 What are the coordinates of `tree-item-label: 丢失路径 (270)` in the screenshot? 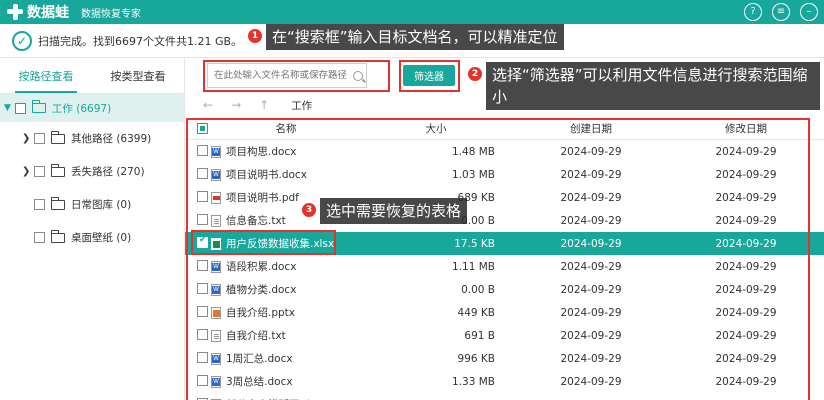 It's located at (108, 172).